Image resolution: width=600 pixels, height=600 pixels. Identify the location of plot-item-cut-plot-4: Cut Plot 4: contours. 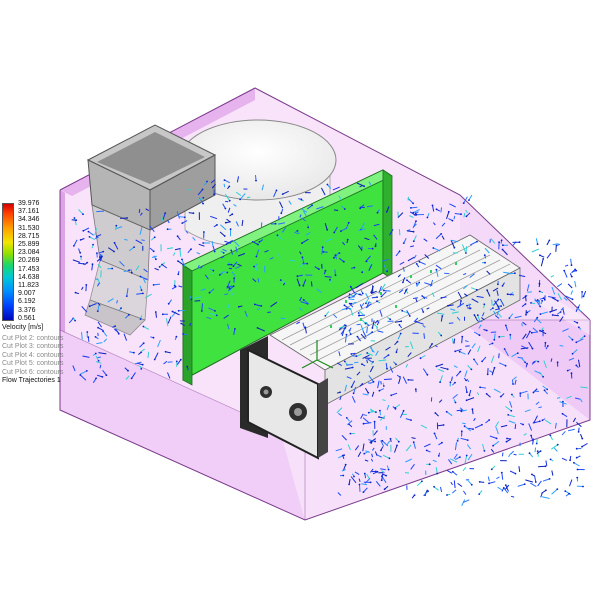
(32, 356).